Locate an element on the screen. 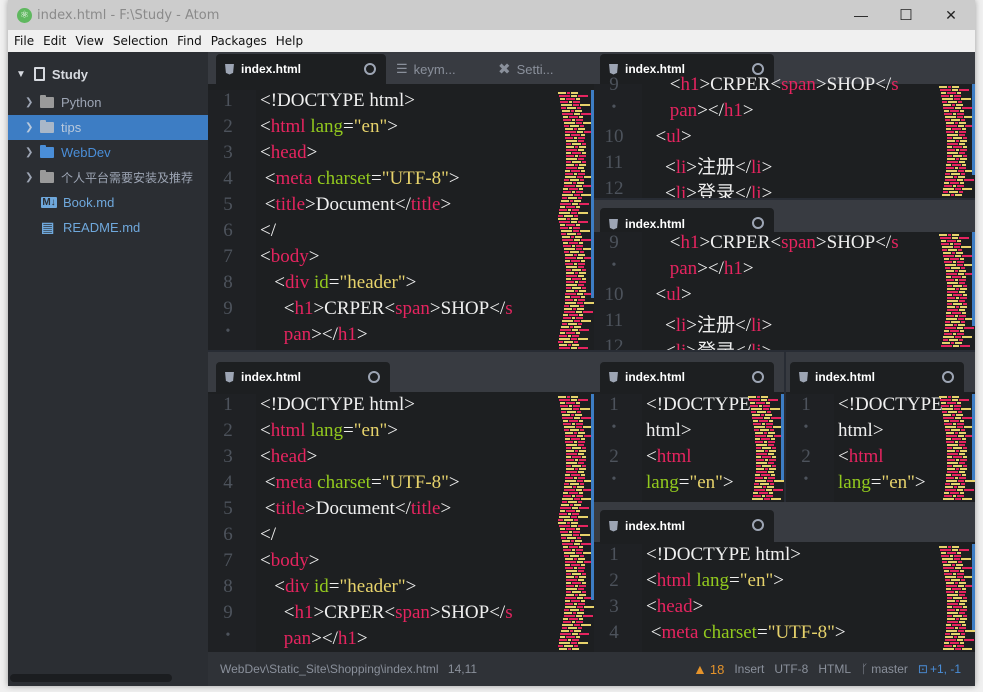 The image size is (983, 692). title-bar: ⚛ index.html - F:\Study - Atom — ☐ ✕ is located at coordinates (491, 15).